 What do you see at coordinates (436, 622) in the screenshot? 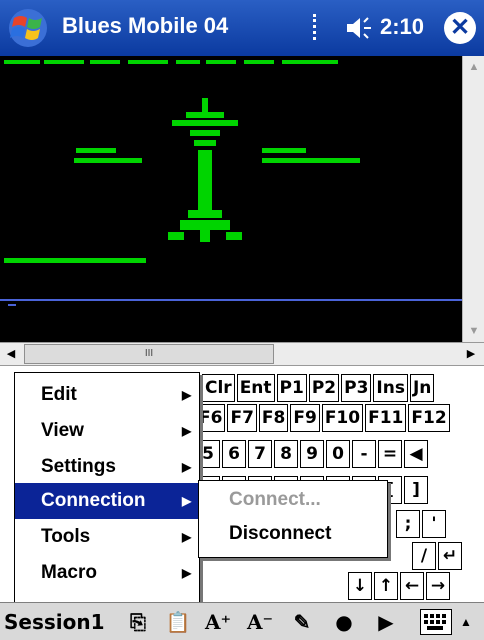
I see `keyboard-icon` at bounding box center [436, 622].